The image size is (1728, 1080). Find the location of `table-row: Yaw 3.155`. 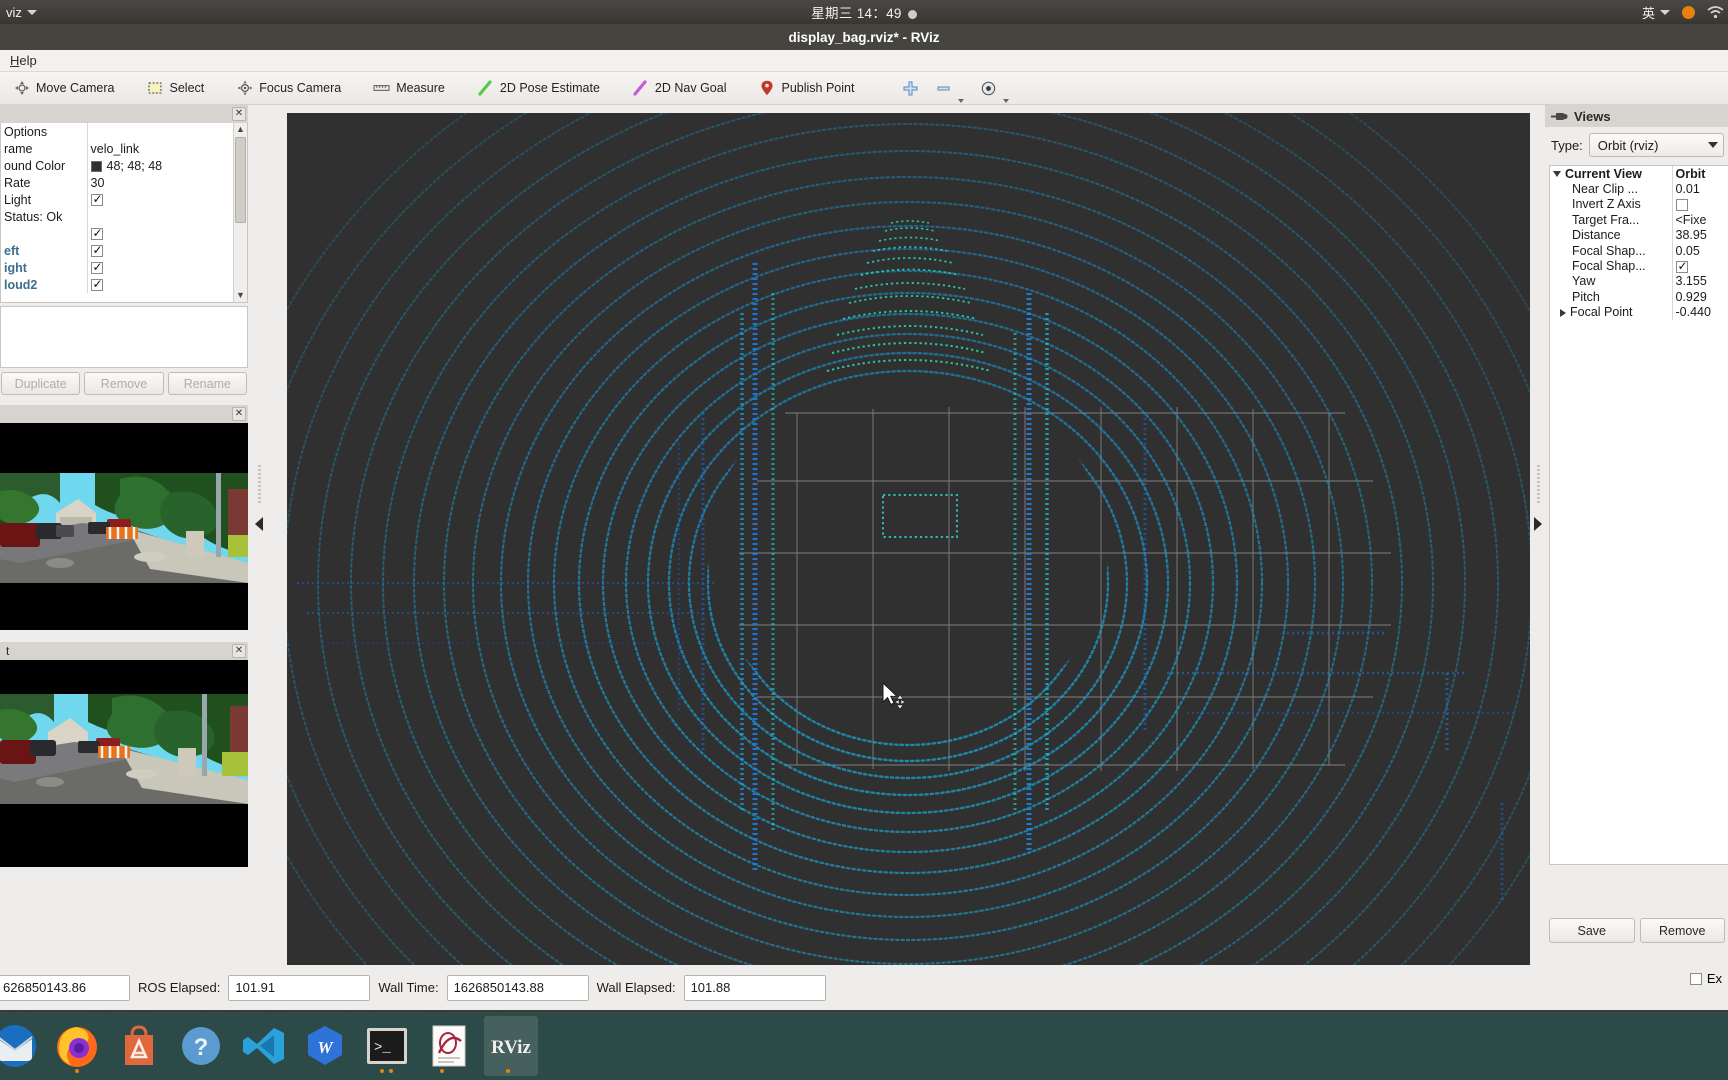

table-row: Yaw 3.155 is located at coordinates (1639, 281).